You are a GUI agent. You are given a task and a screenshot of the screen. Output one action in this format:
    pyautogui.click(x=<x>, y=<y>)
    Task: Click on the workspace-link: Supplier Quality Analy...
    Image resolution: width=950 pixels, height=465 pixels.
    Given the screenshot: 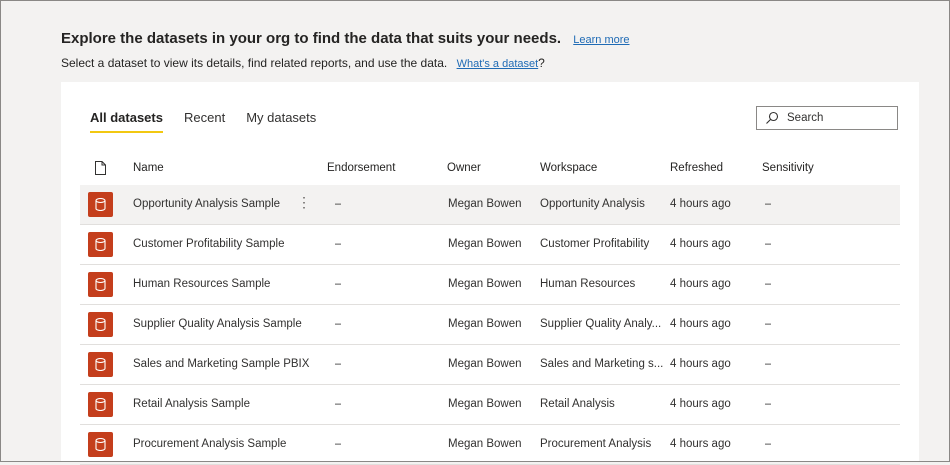 What is the action you would take?
    pyautogui.click(x=604, y=324)
    